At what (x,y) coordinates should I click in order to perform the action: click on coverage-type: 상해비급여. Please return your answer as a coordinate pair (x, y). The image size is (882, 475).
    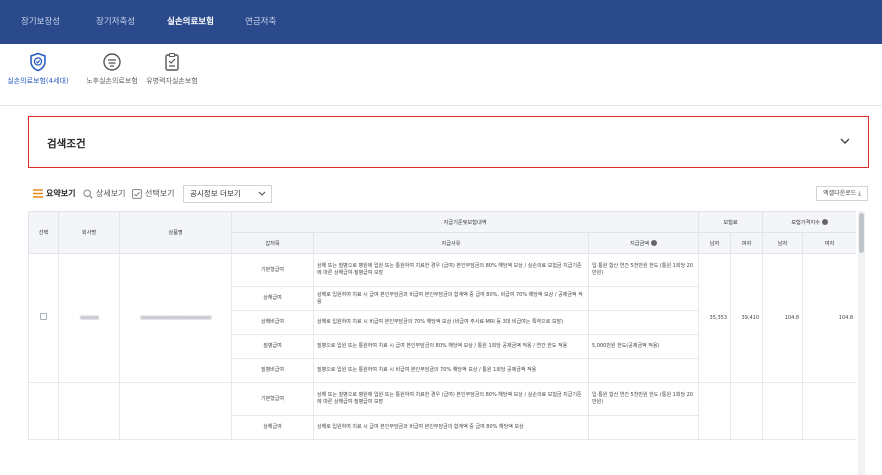
    Looking at the image, I should click on (272, 322).